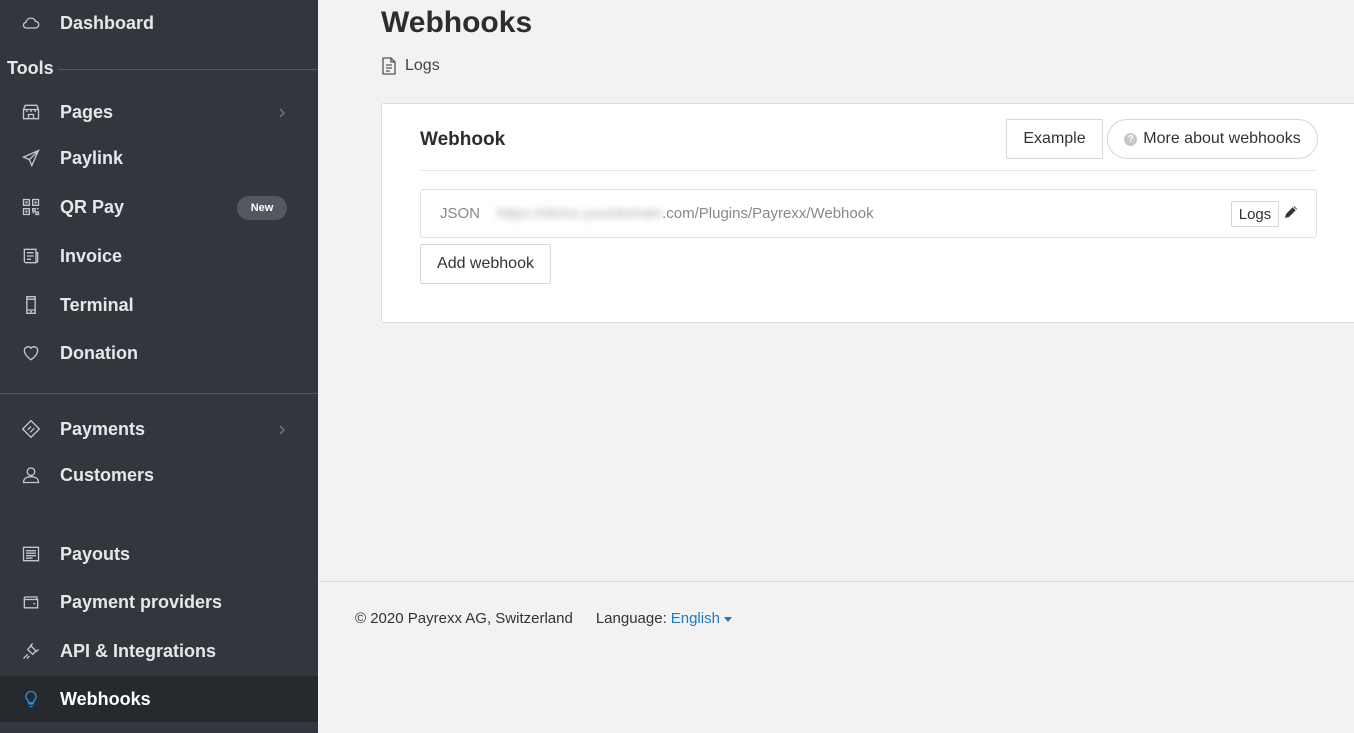 The width and height of the screenshot is (1354, 733). What do you see at coordinates (91, 255) in the screenshot?
I see `sidebar-item-label: Invoice` at bounding box center [91, 255].